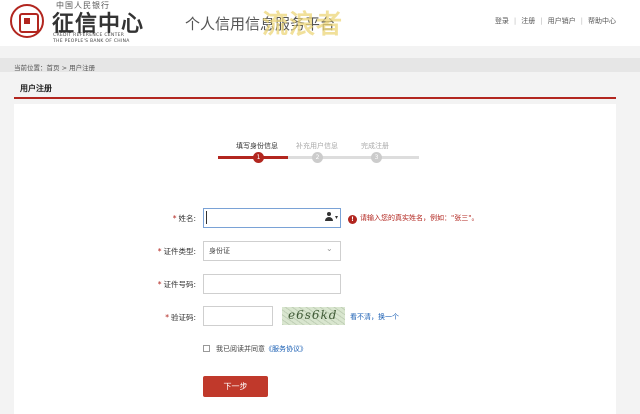 The height and width of the screenshot is (414, 640). What do you see at coordinates (272, 284) in the screenshot?
I see `id-number-input` at bounding box center [272, 284].